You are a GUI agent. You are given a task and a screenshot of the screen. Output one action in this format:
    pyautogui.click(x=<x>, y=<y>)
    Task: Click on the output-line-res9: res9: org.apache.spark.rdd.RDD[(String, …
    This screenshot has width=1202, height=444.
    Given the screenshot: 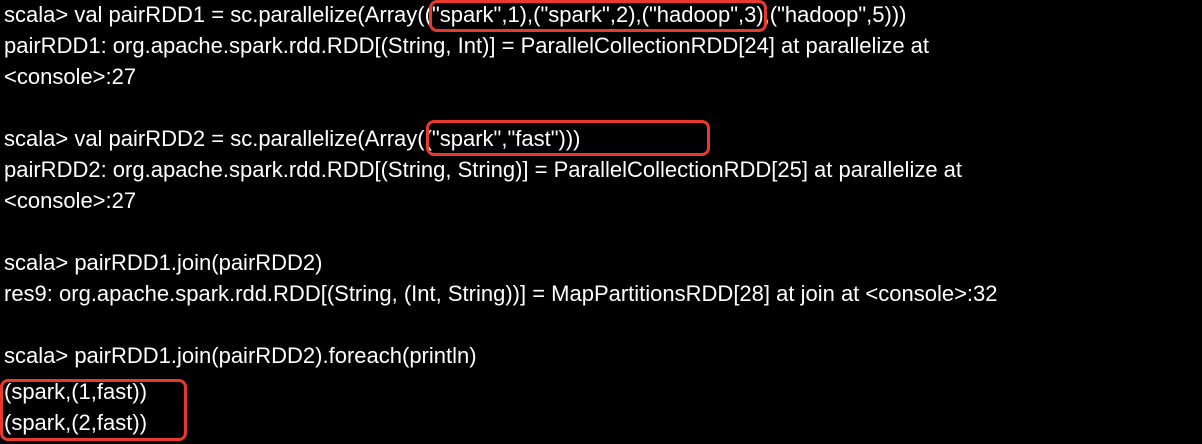 What is the action you would take?
    pyautogui.click(x=501, y=293)
    